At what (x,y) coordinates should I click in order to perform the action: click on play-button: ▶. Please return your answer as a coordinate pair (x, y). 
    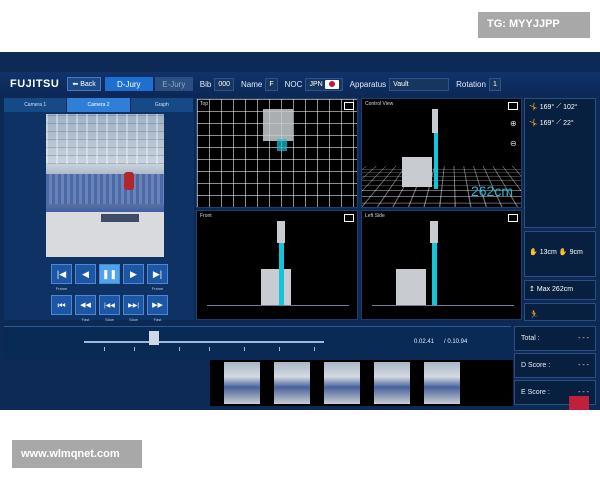
    Looking at the image, I should click on (133, 274).